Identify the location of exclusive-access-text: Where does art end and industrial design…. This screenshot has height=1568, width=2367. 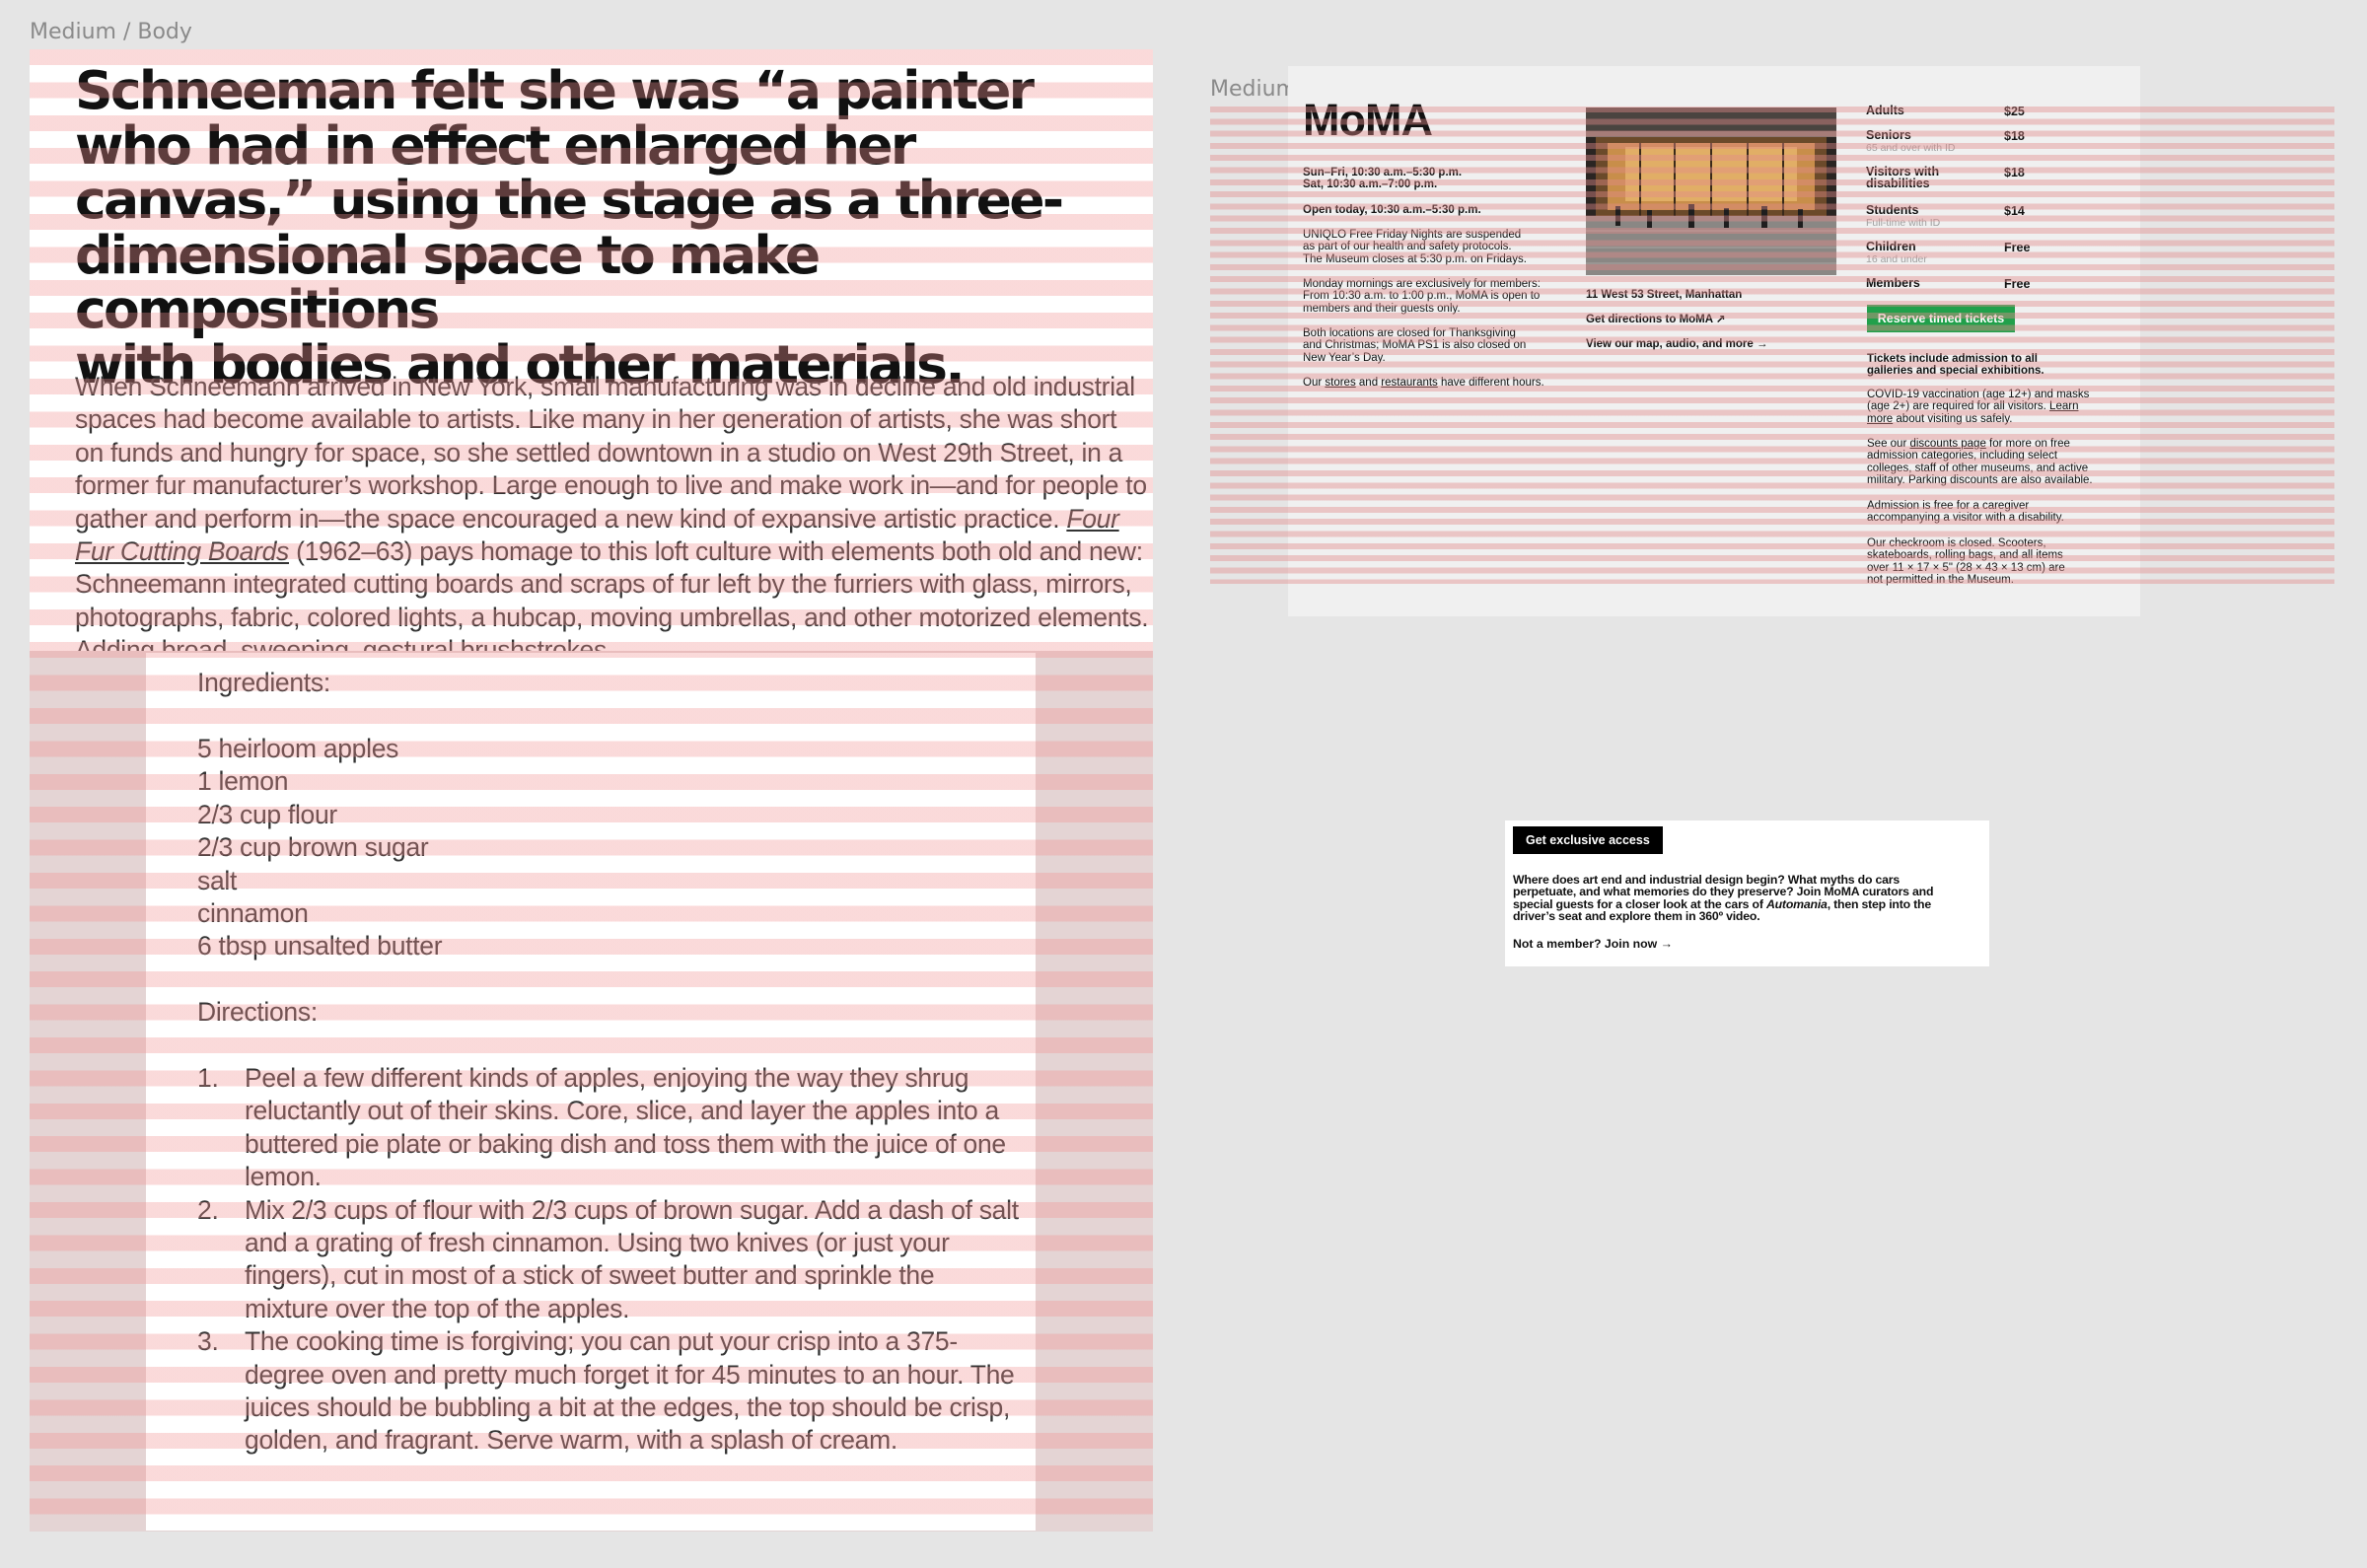
(1730, 898).